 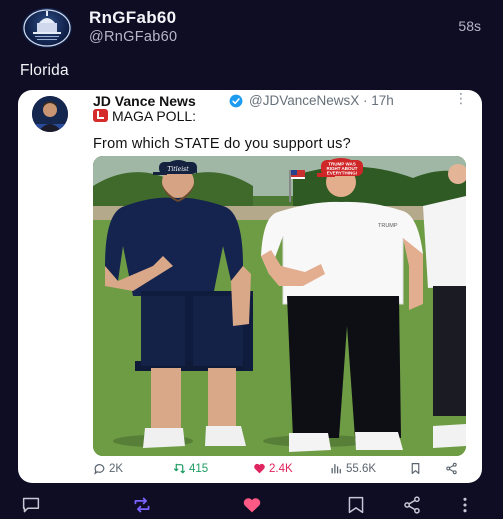 I want to click on post-header: RnGFab60 @RnGFab60 58s, so click(x=251, y=28).